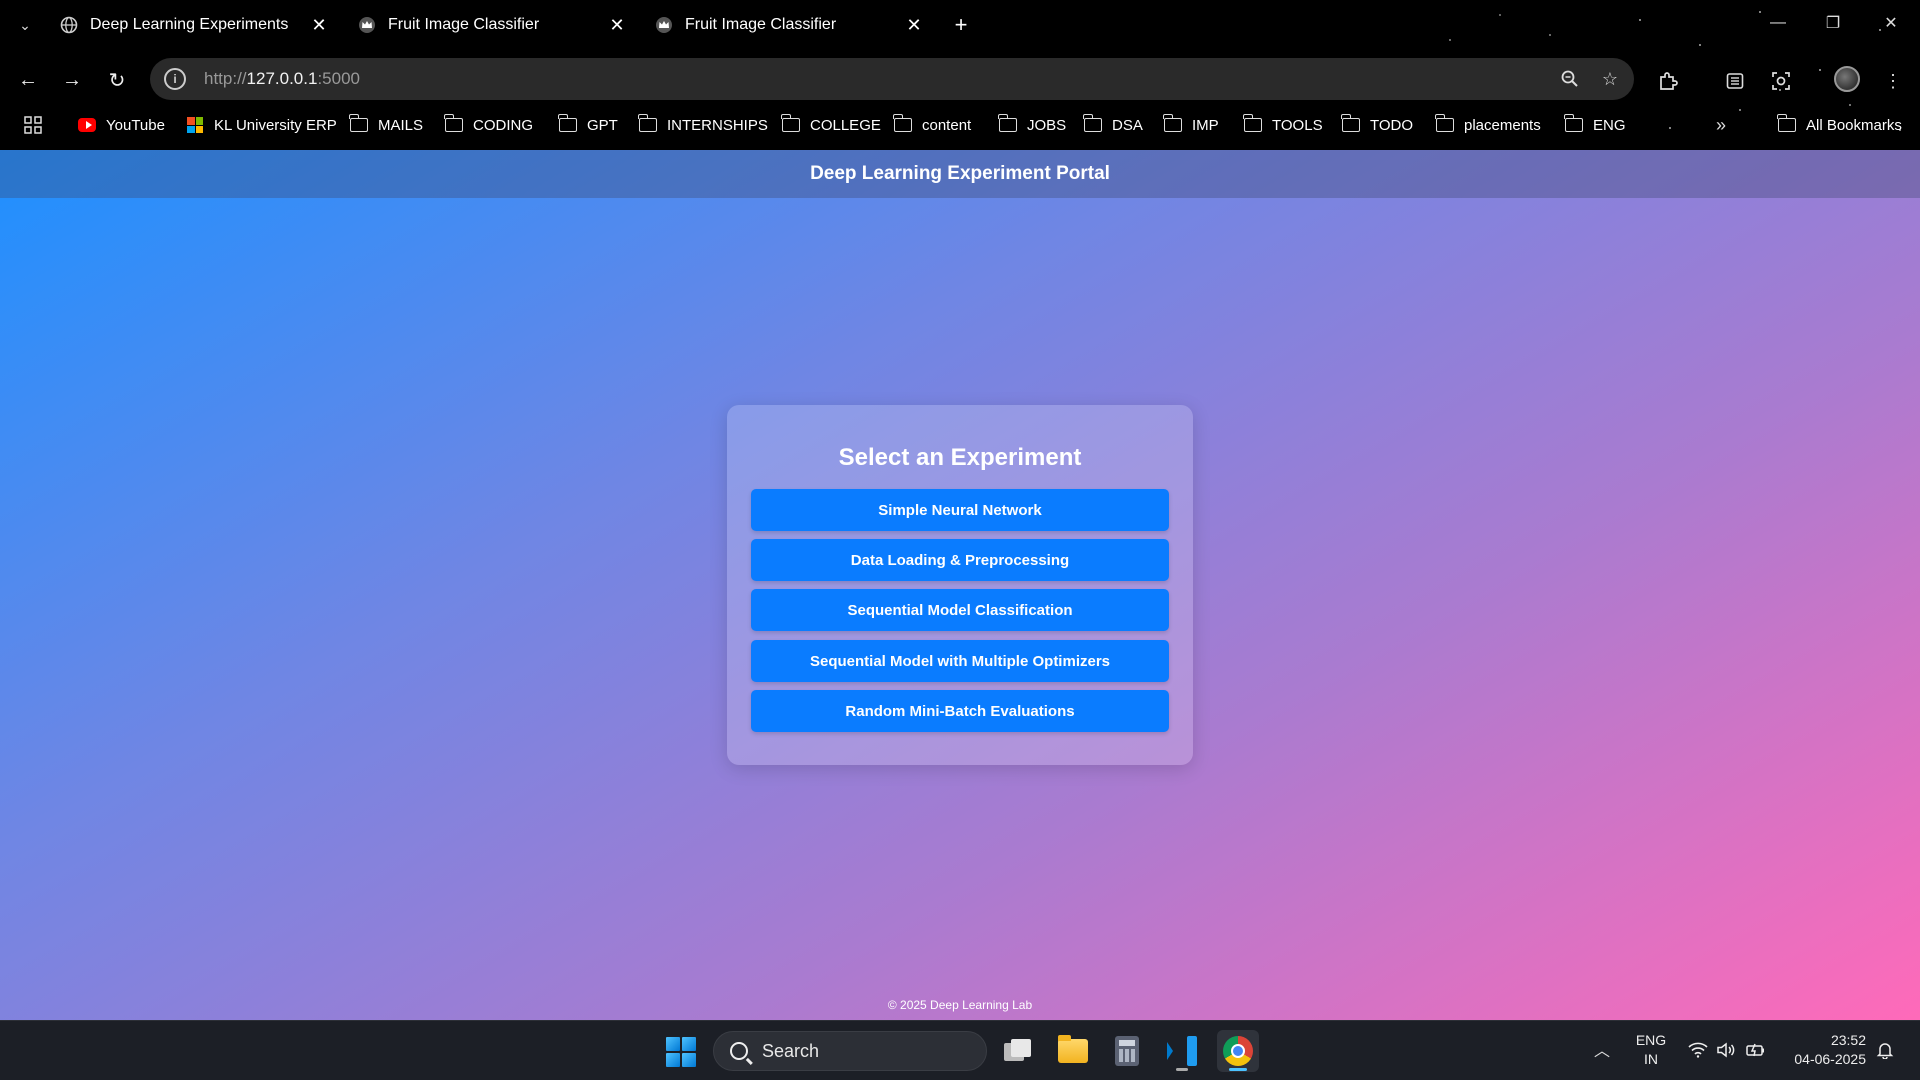 The image size is (1920, 1080). Describe the element at coordinates (1721, 125) in the screenshot. I see `more-bookmarks-chevron-icon: »` at that location.